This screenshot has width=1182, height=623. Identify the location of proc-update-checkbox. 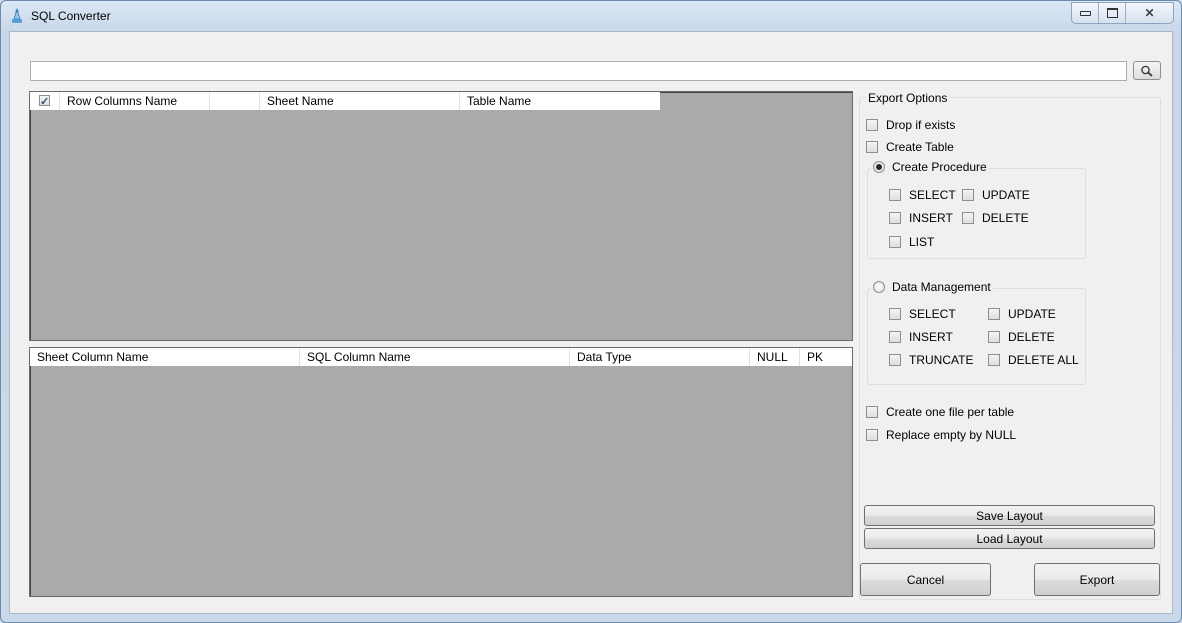
(968, 195).